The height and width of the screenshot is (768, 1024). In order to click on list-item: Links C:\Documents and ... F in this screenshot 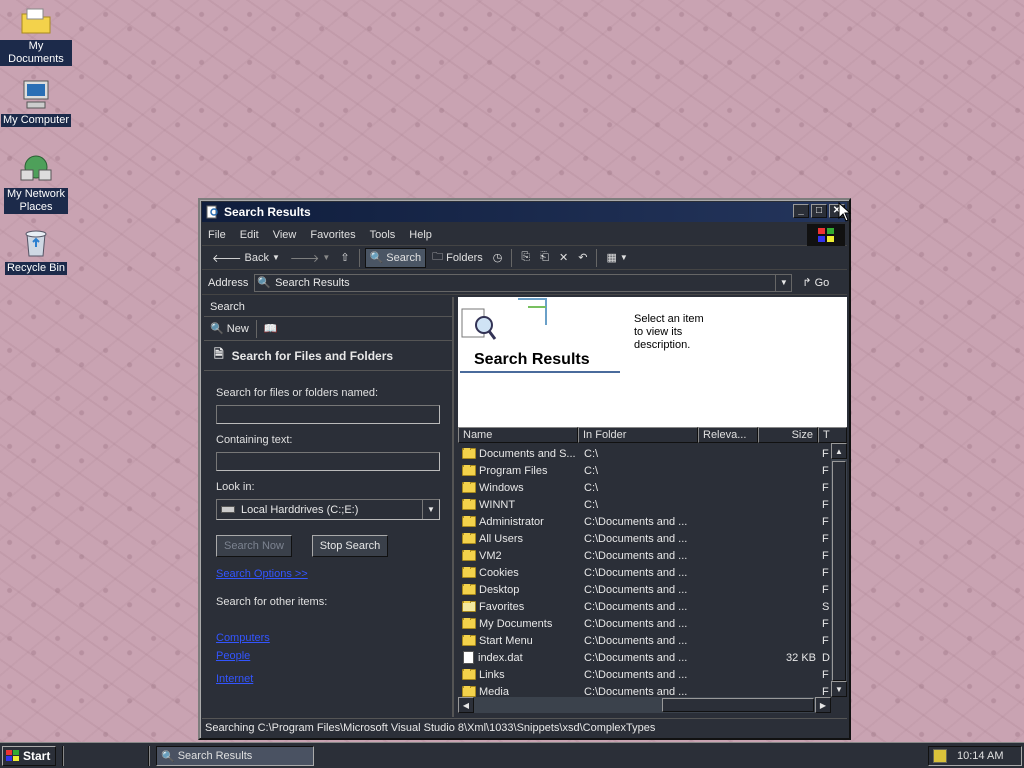, I will do `click(644, 674)`.